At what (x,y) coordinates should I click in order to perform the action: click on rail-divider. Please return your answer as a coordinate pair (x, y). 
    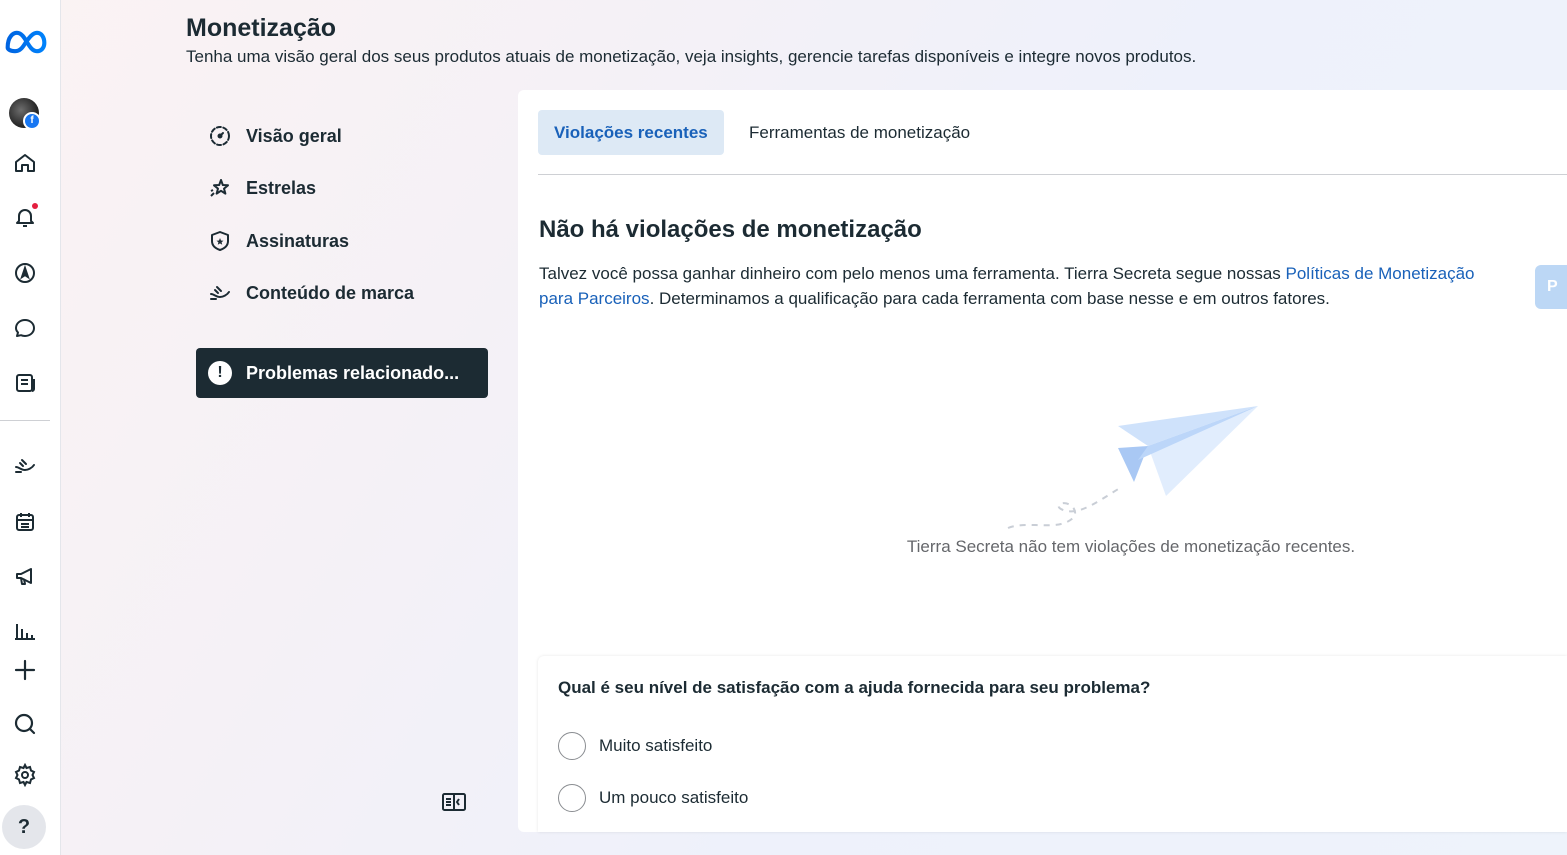
    Looking at the image, I should click on (25, 420).